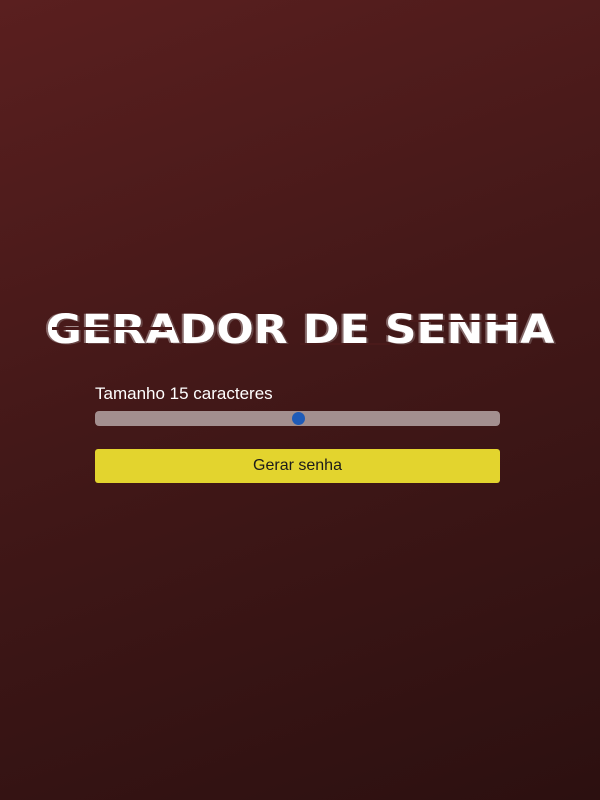 The width and height of the screenshot is (600, 800). I want to click on slider-thumb, so click(298, 418).